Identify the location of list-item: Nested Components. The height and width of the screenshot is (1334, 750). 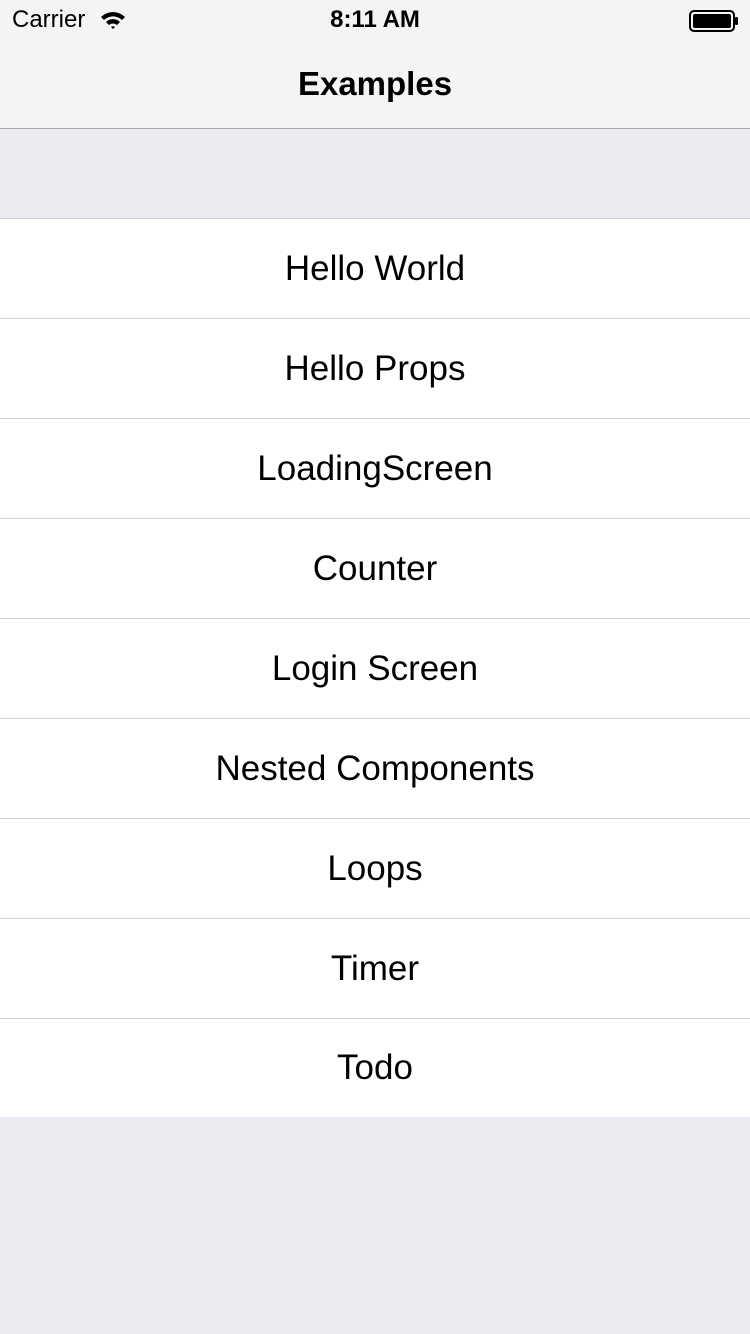
(375, 769).